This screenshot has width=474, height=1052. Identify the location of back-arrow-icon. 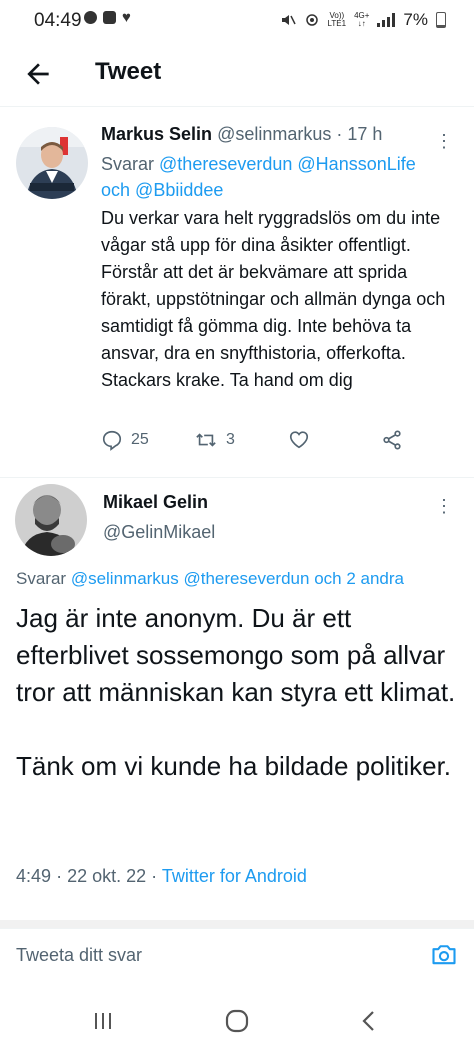
(38, 74).